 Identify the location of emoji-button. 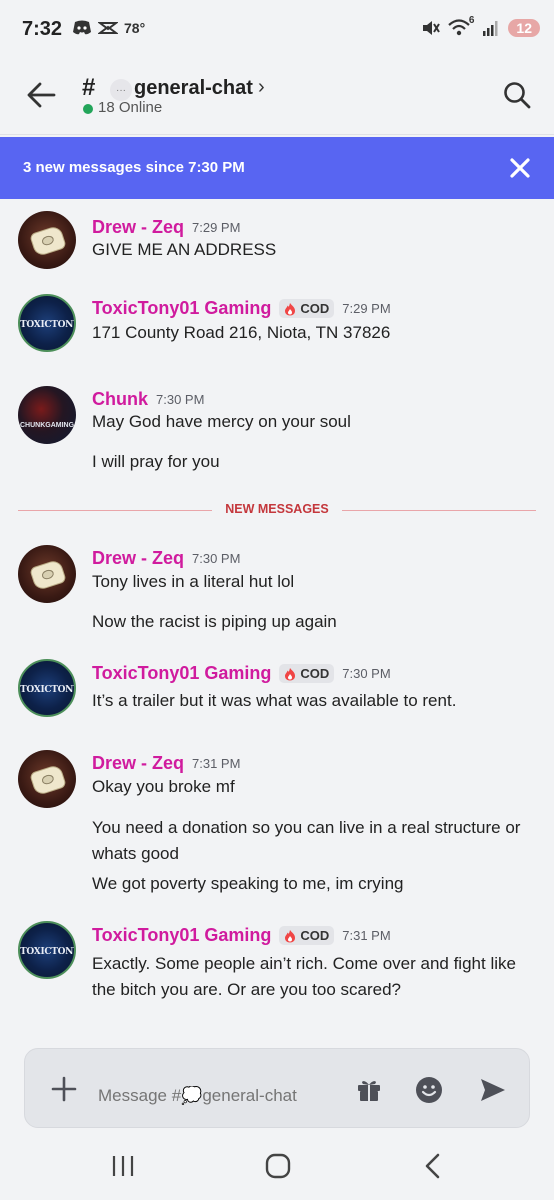
(429, 1090).